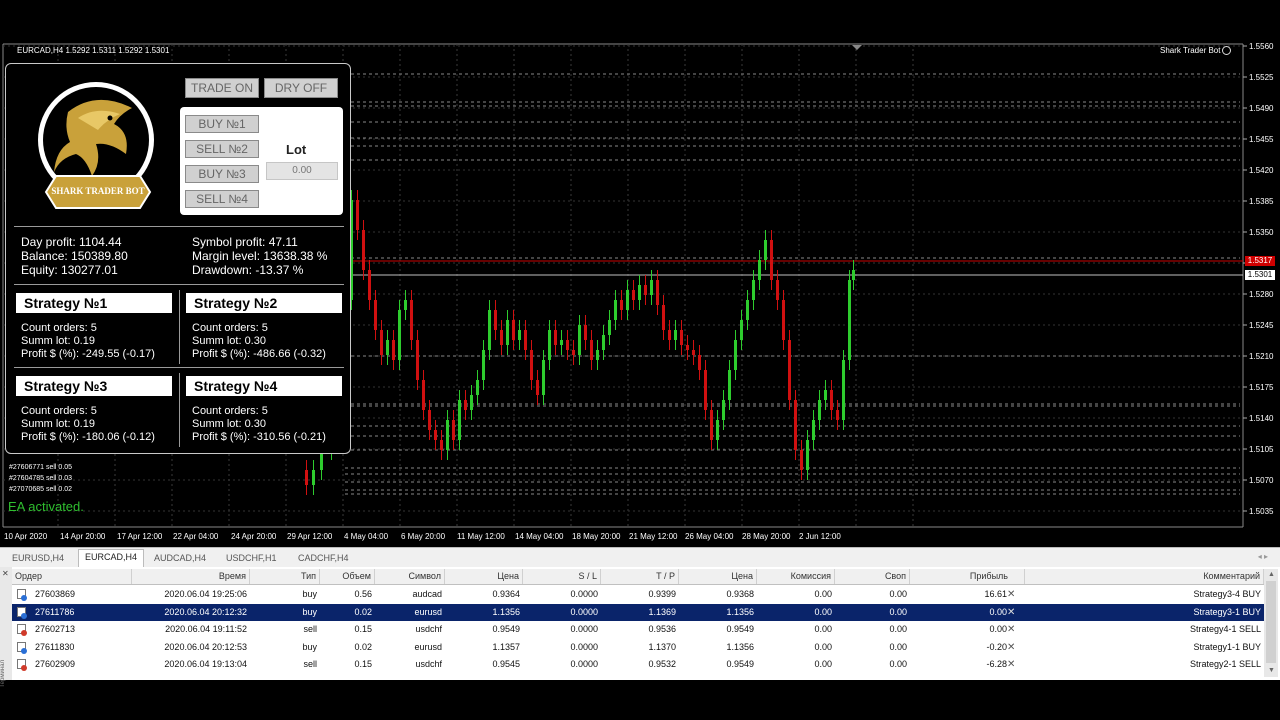 The image size is (1280, 720). What do you see at coordinates (796, 576) in the screenshot?
I see `col-commission: Комиссия` at bounding box center [796, 576].